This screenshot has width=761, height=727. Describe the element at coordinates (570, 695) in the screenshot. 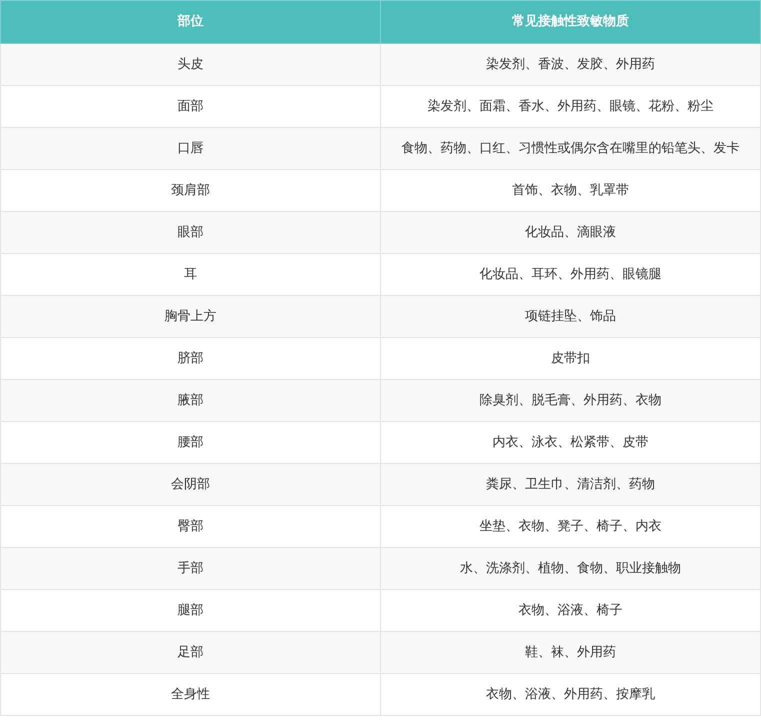

I see `table-cell: 衣物、浴液、外用药、按摩乳` at that location.